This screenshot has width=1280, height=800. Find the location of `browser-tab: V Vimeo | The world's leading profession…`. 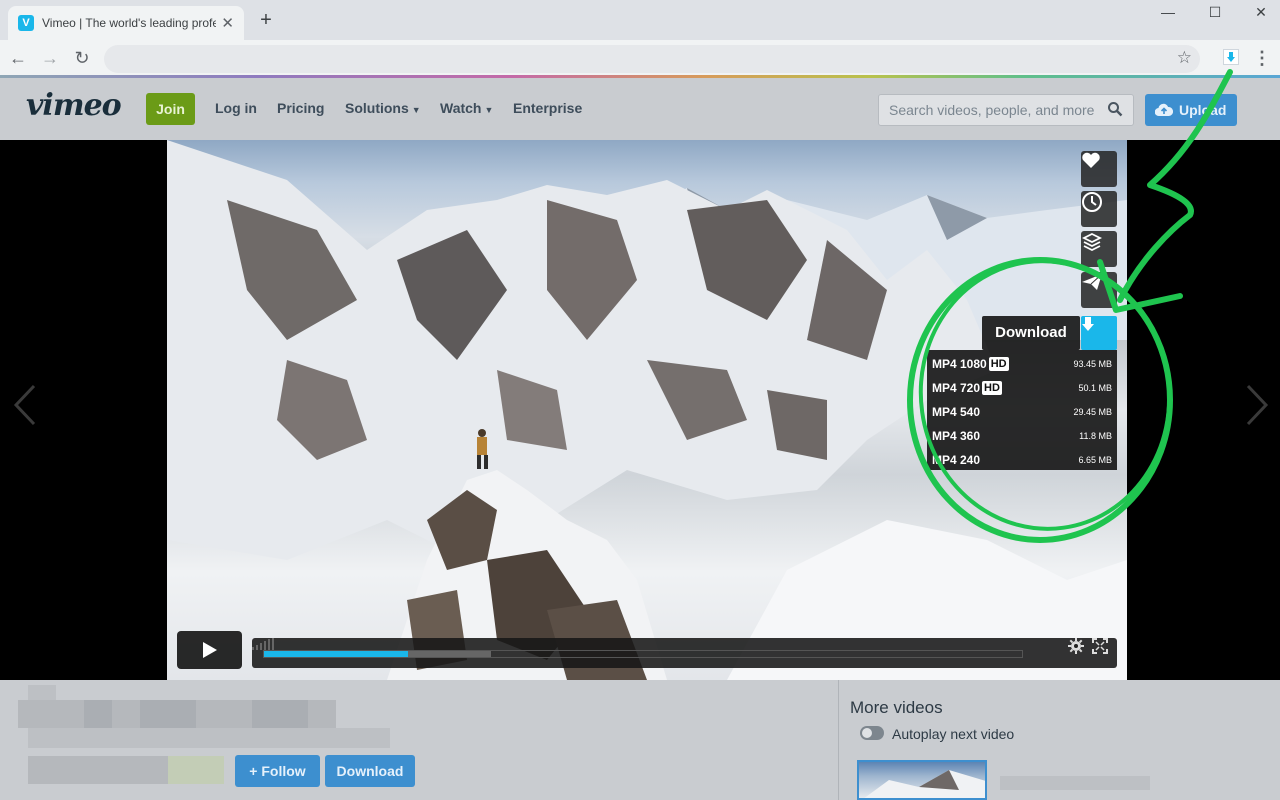

browser-tab: V Vimeo | The world's leading profession… is located at coordinates (126, 23).